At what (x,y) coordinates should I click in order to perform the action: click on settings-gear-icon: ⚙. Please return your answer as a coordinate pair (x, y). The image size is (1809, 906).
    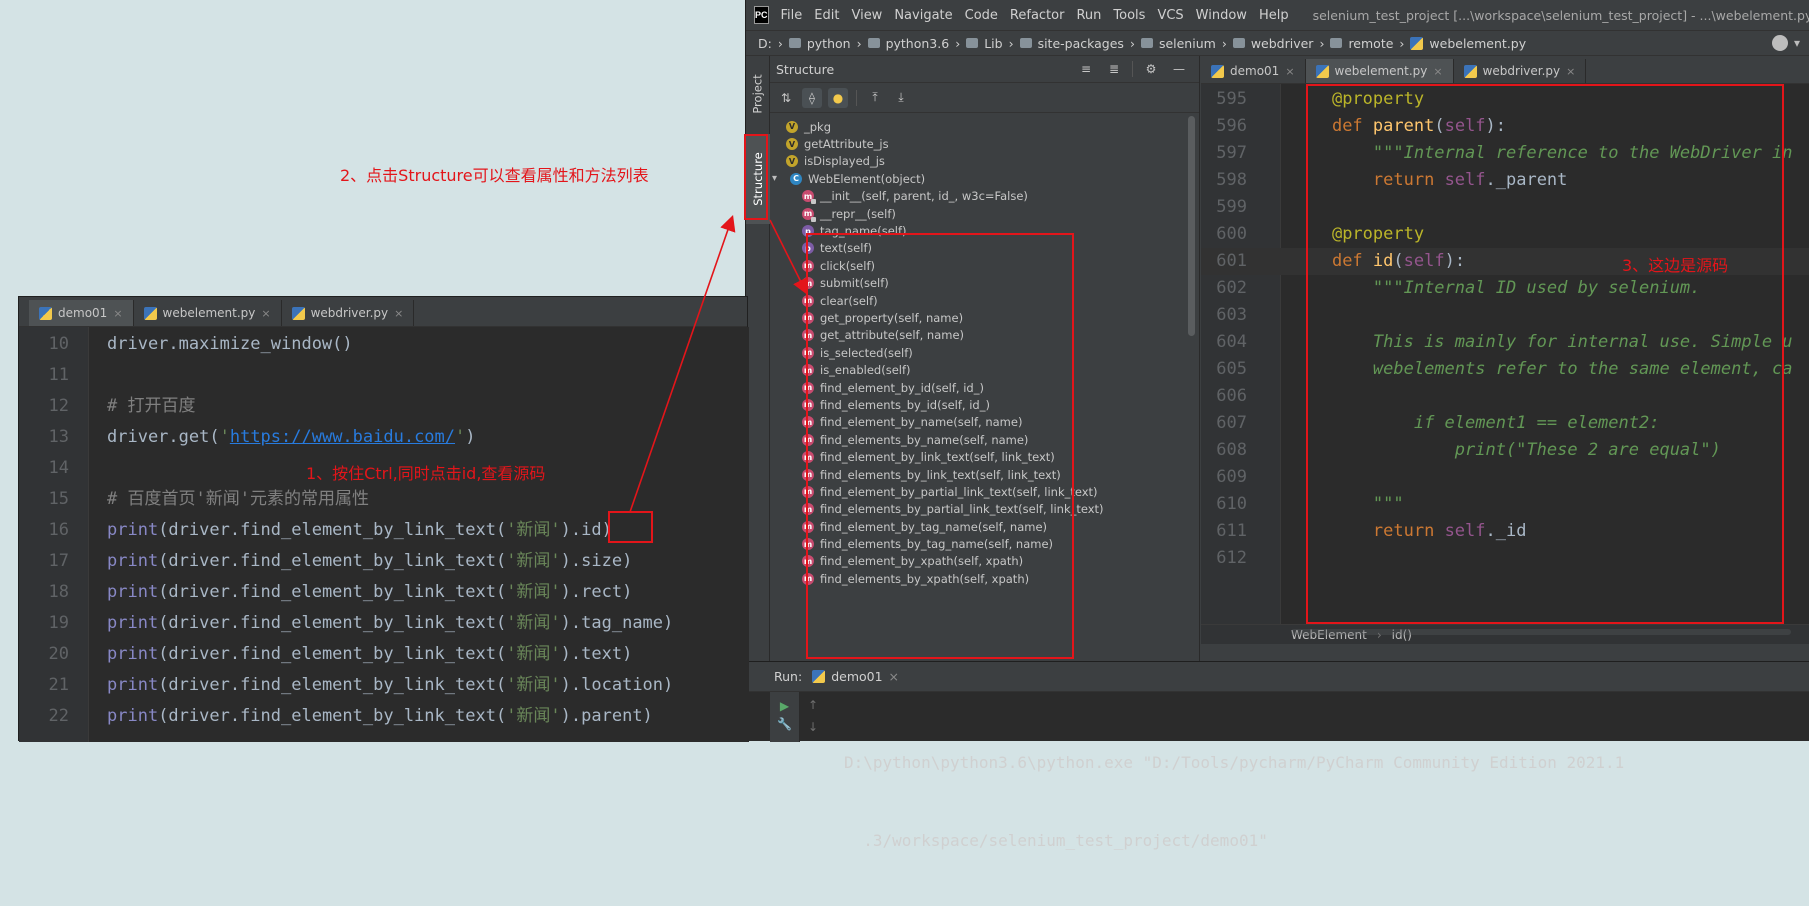
    Looking at the image, I should click on (1151, 69).